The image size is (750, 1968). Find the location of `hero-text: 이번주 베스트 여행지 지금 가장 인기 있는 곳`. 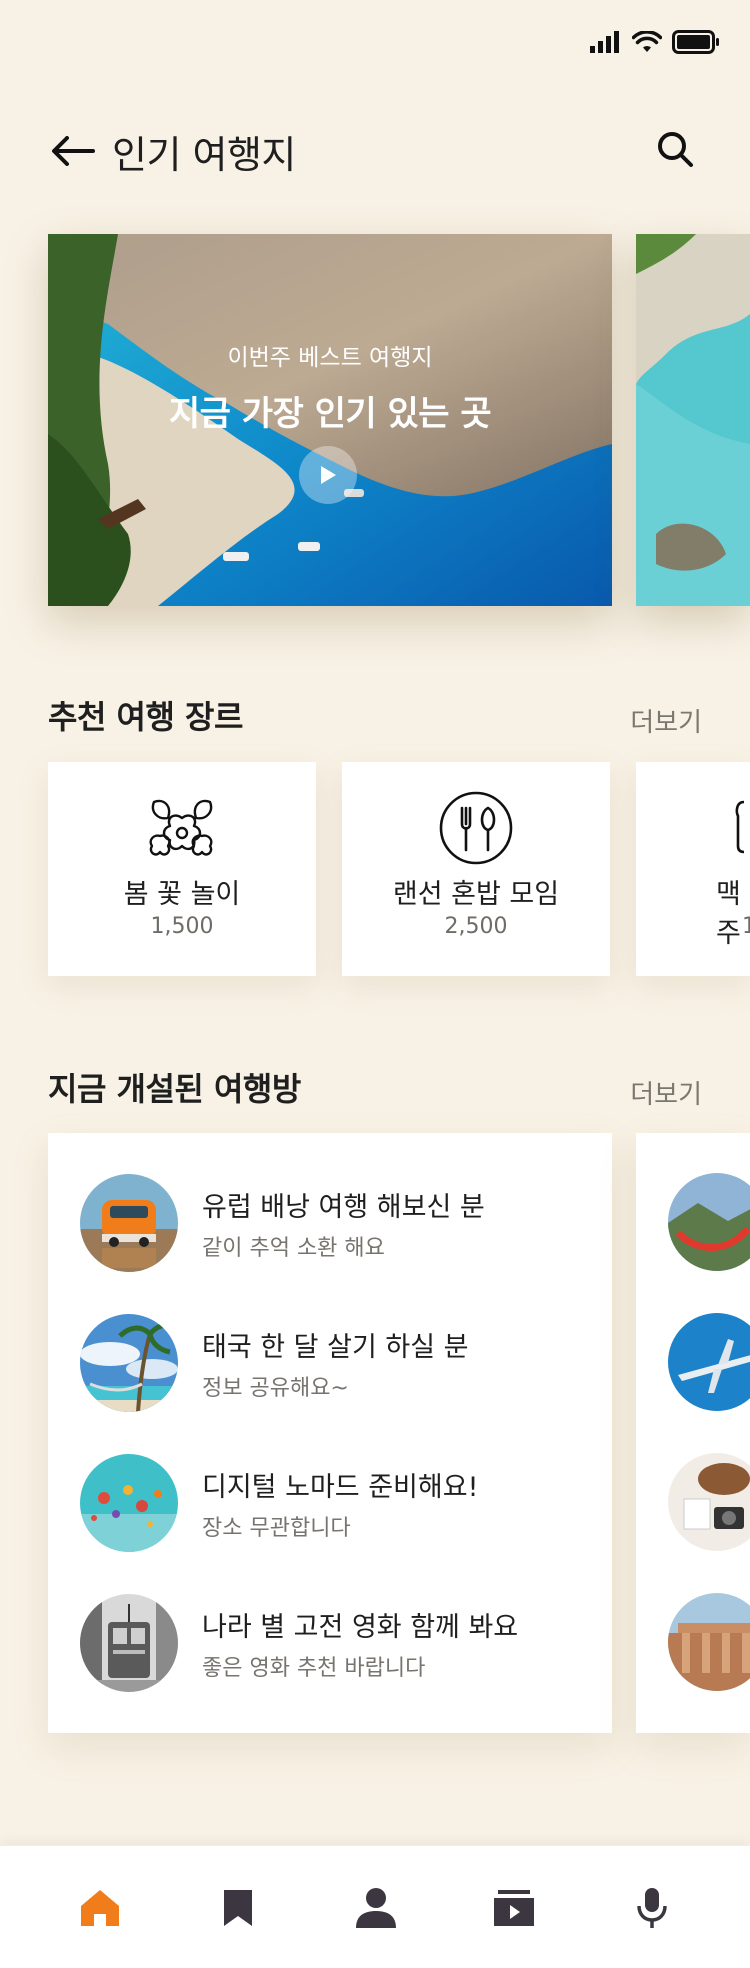

hero-text: 이번주 베스트 여행지 지금 가장 인기 있는 곳 is located at coordinates (330, 386).